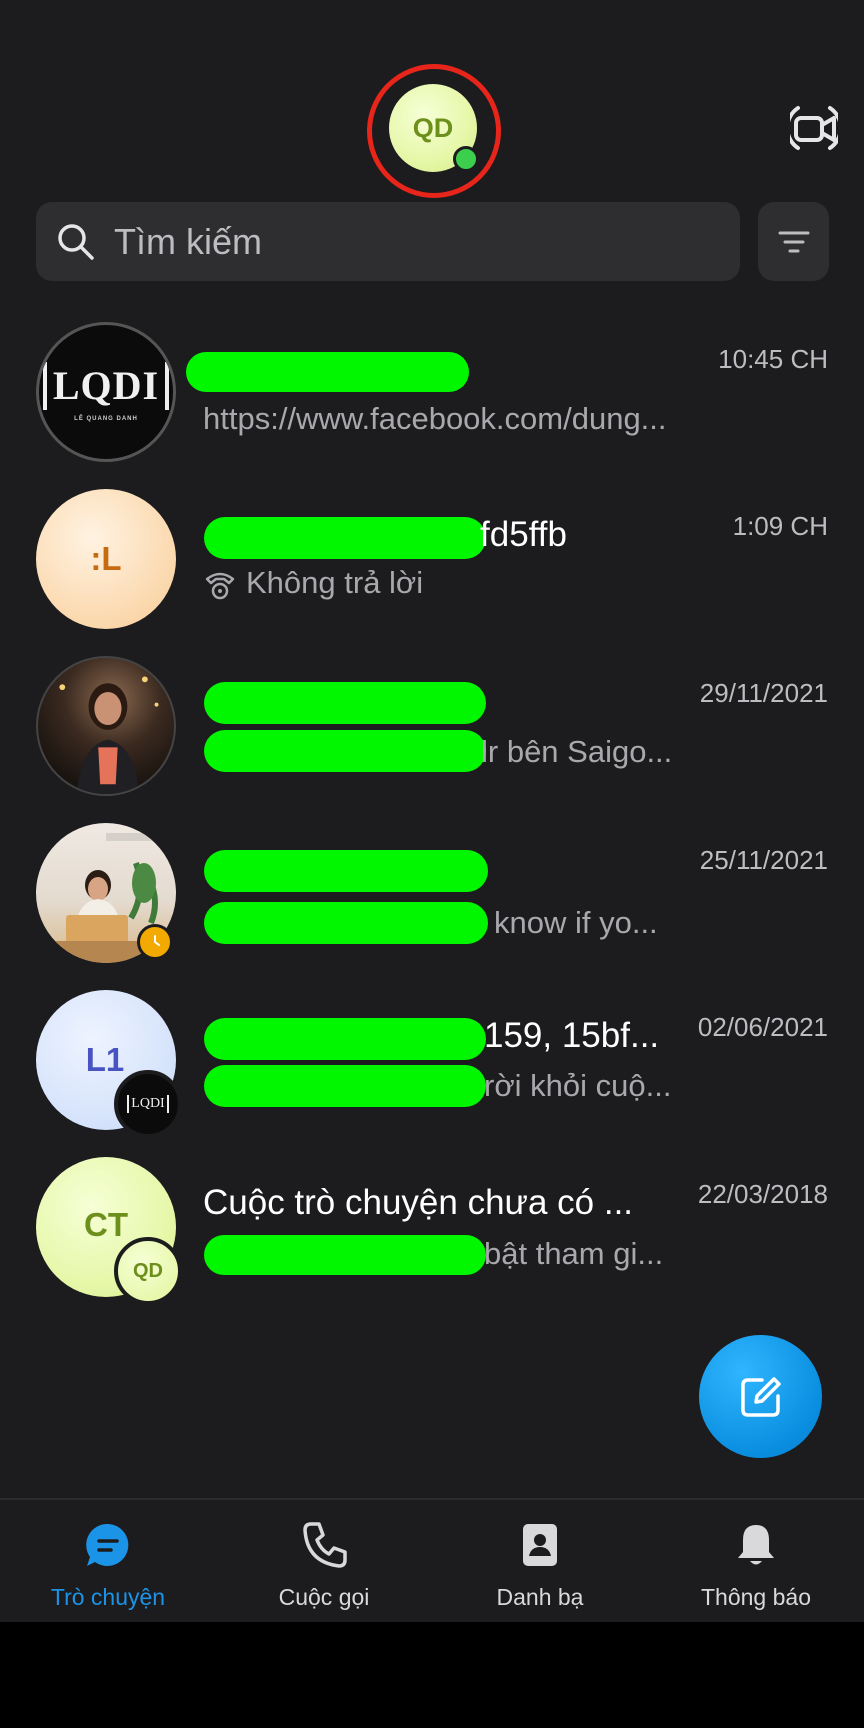  What do you see at coordinates (325, 1545) in the screenshot?
I see `phone-icon` at bounding box center [325, 1545].